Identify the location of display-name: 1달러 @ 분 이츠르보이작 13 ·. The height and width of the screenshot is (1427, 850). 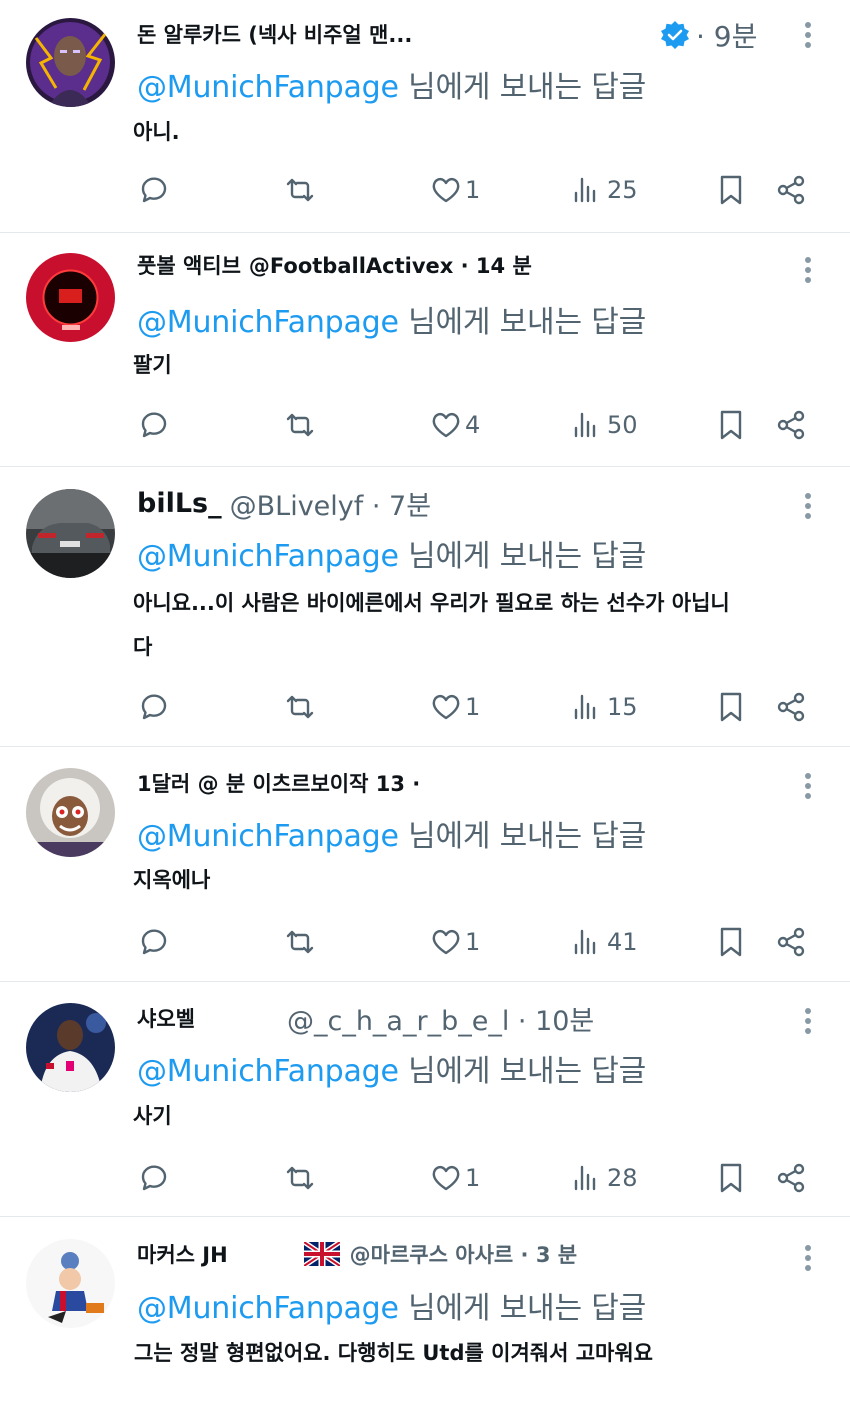
(278, 783).